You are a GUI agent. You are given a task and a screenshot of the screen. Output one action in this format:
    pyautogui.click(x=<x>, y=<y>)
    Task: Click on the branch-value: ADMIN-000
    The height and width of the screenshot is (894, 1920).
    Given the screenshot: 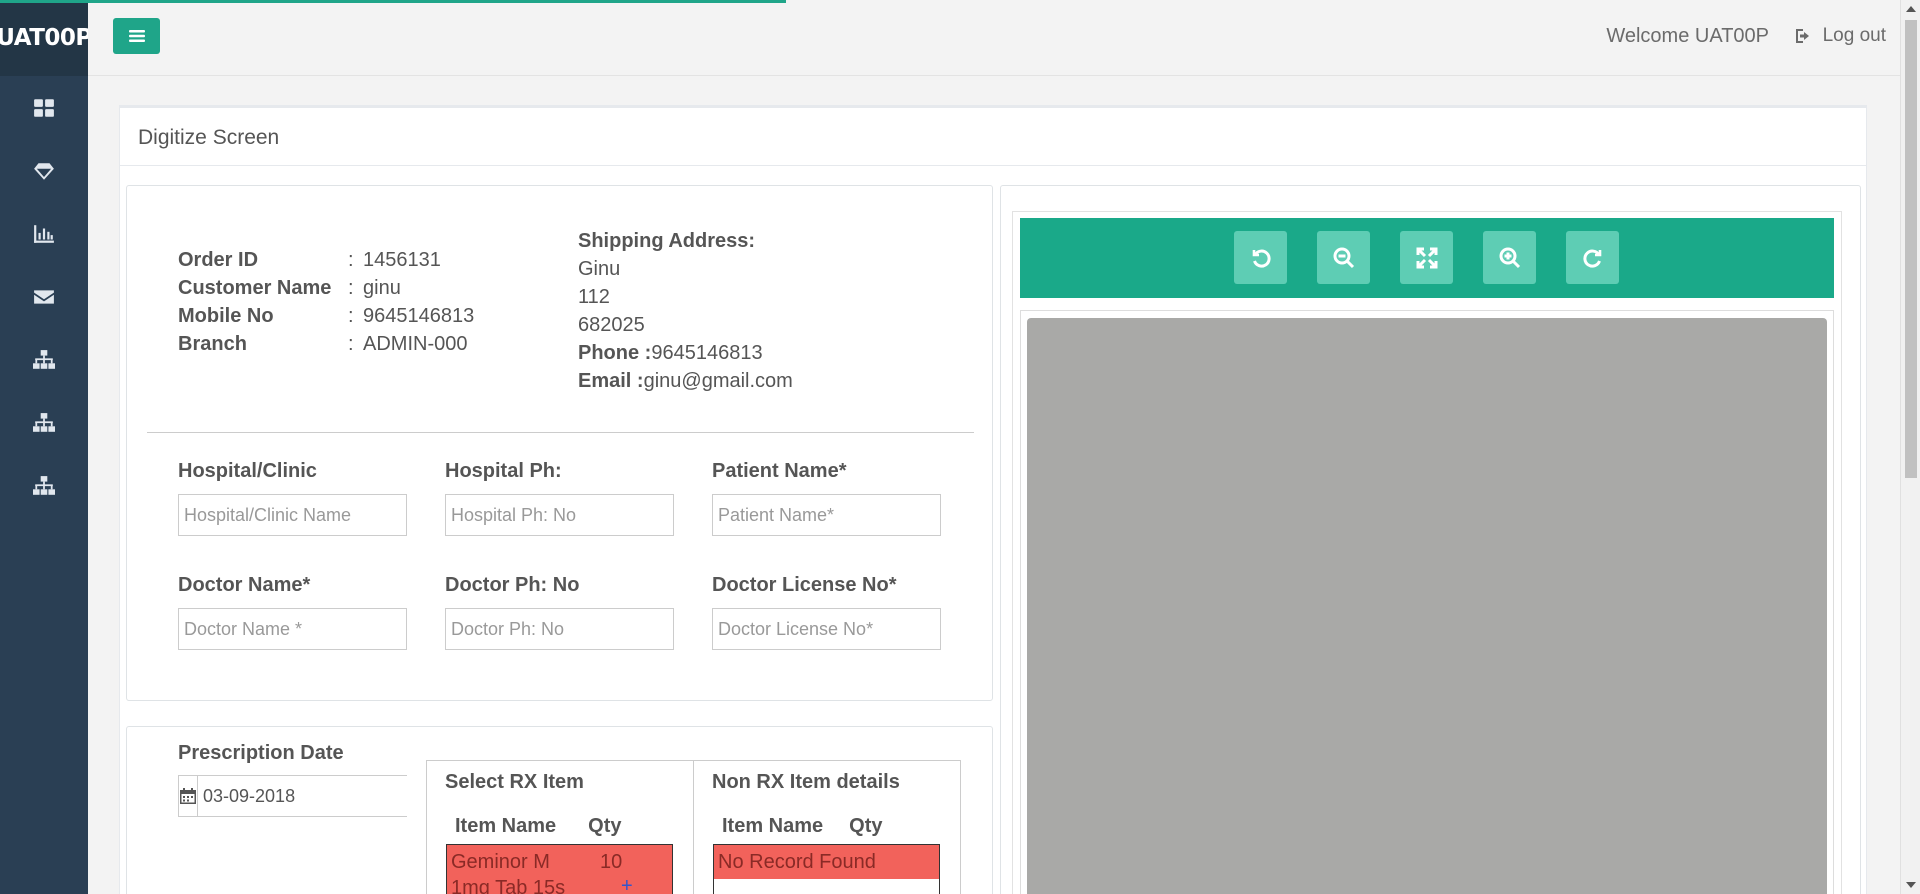 What is the action you would take?
    pyautogui.click(x=415, y=344)
    